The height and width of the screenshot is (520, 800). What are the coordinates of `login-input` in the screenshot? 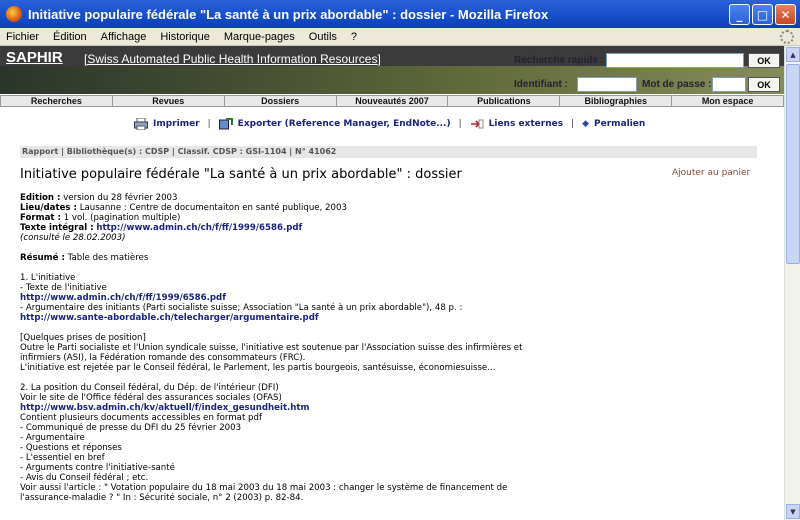 It's located at (607, 84).